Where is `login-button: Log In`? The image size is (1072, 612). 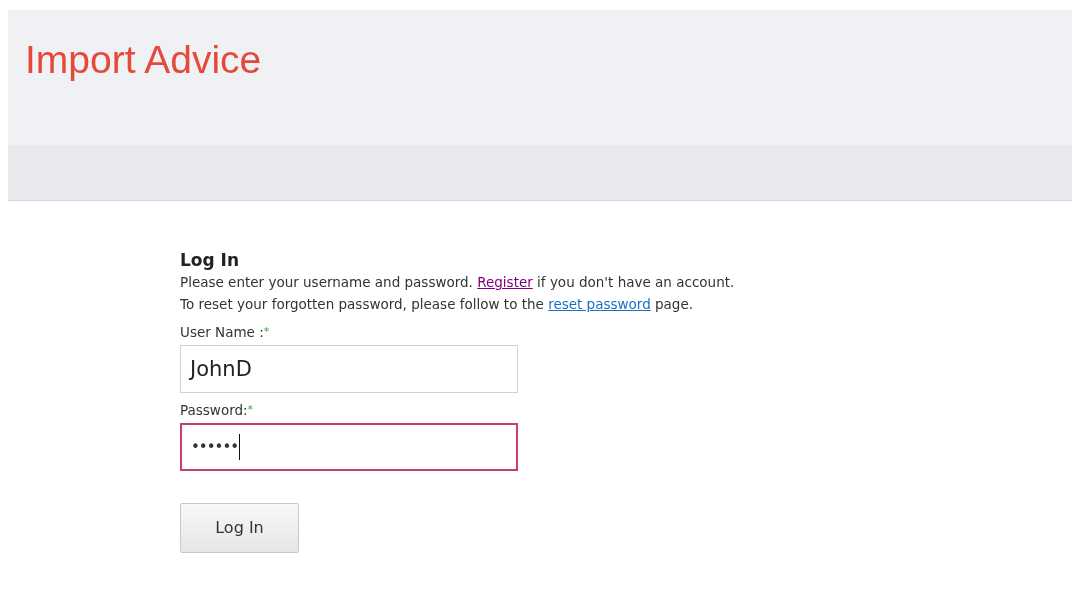
login-button: Log In is located at coordinates (239, 528).